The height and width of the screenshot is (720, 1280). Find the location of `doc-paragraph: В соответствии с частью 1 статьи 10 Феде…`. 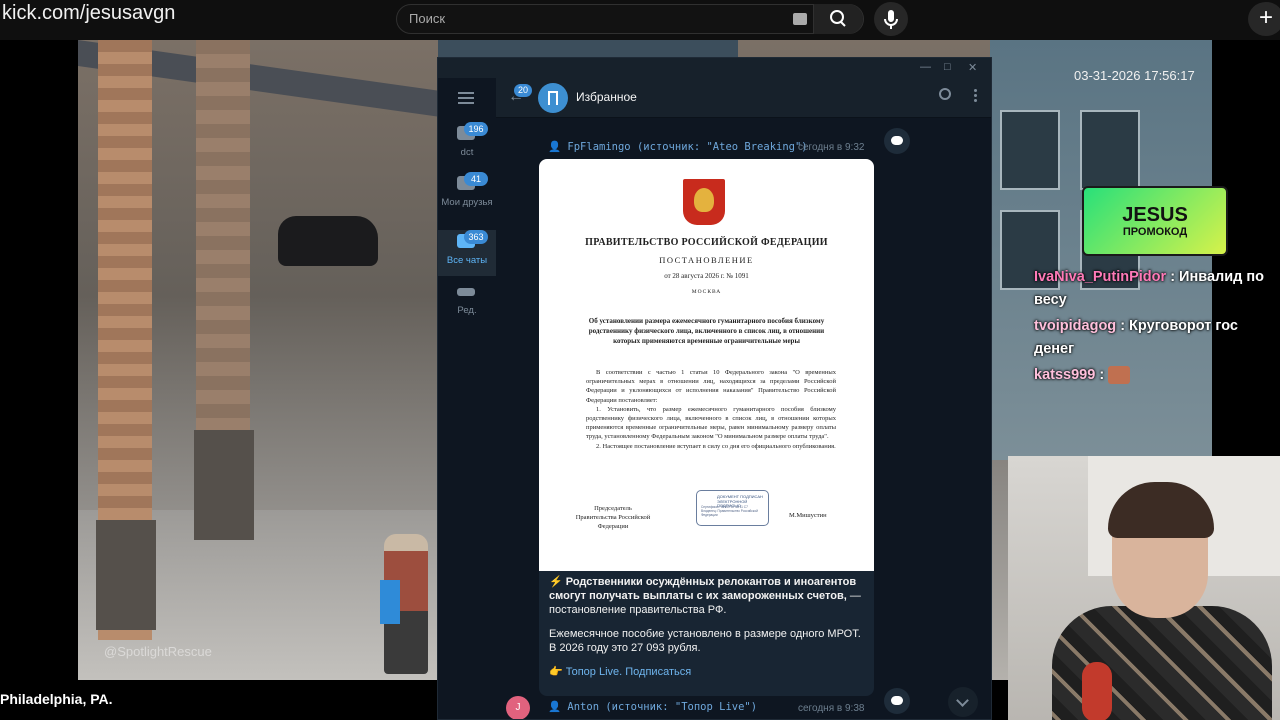

doc-paragraph: В соответствии с частью 1 статьи 10 Феде… is located at coordinates (711, 386).